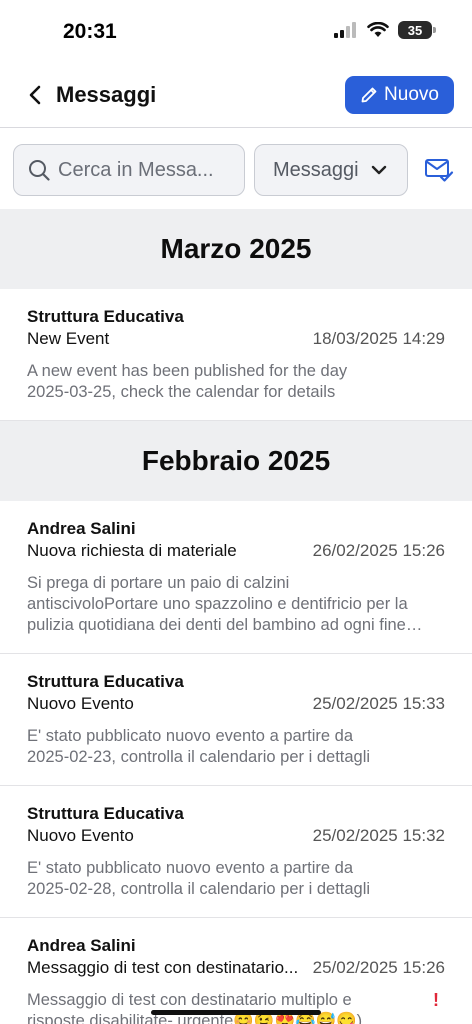 The image size is (472, 1024). I want to click on chevron-down-icon, so click(378, 170).